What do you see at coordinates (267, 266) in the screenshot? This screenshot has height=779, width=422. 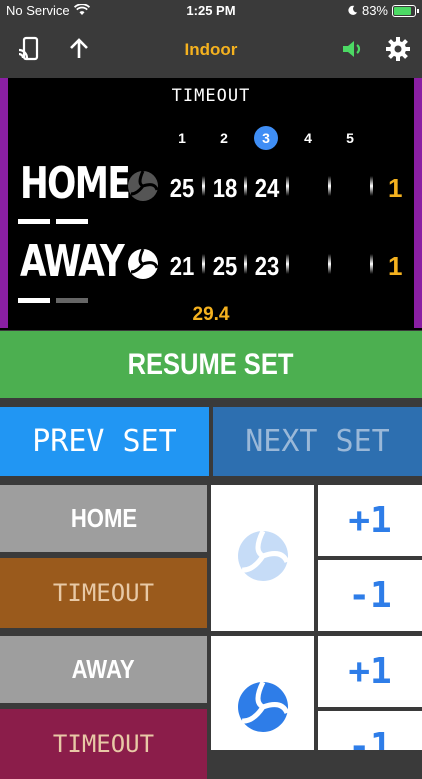 I see `away-score-set-3: 23` at bounding box center [267, 266].